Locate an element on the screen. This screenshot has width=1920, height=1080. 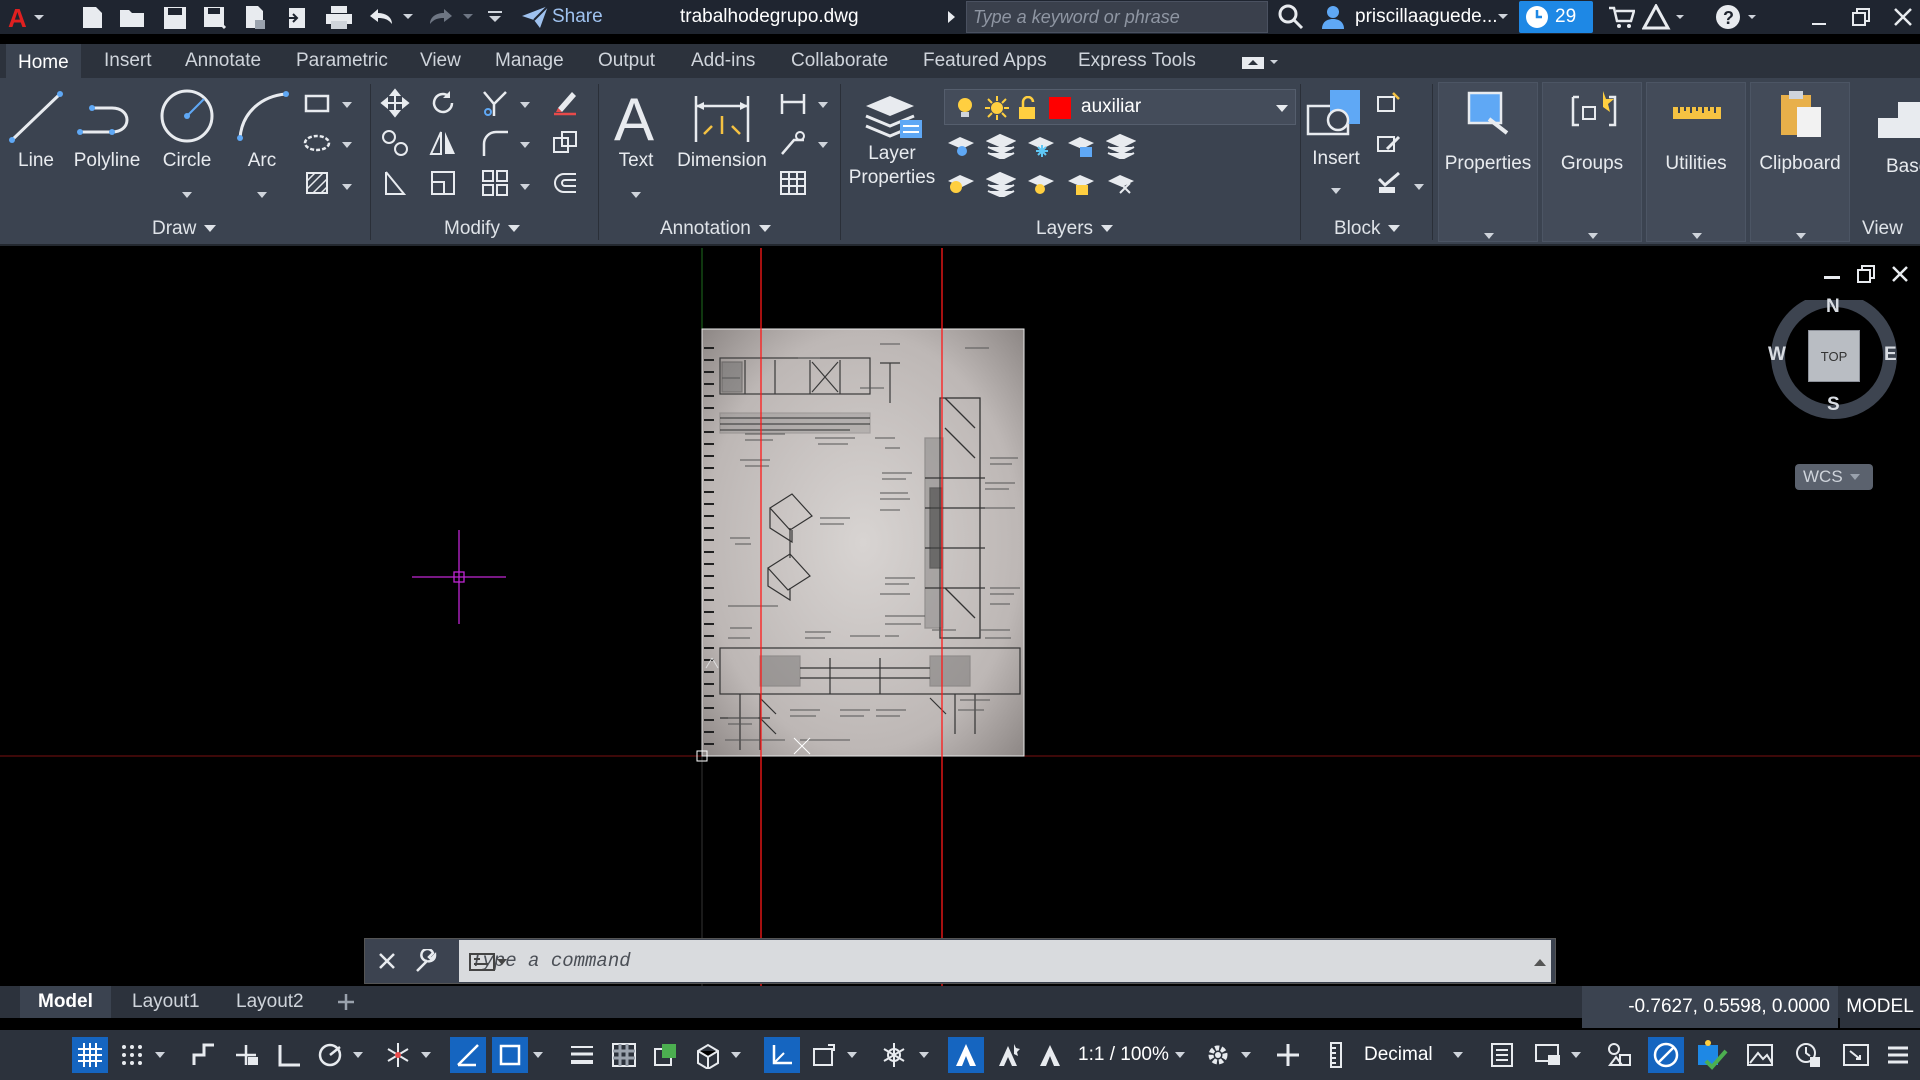
user-dropdown-icon is located at coordinates (1503, 17).